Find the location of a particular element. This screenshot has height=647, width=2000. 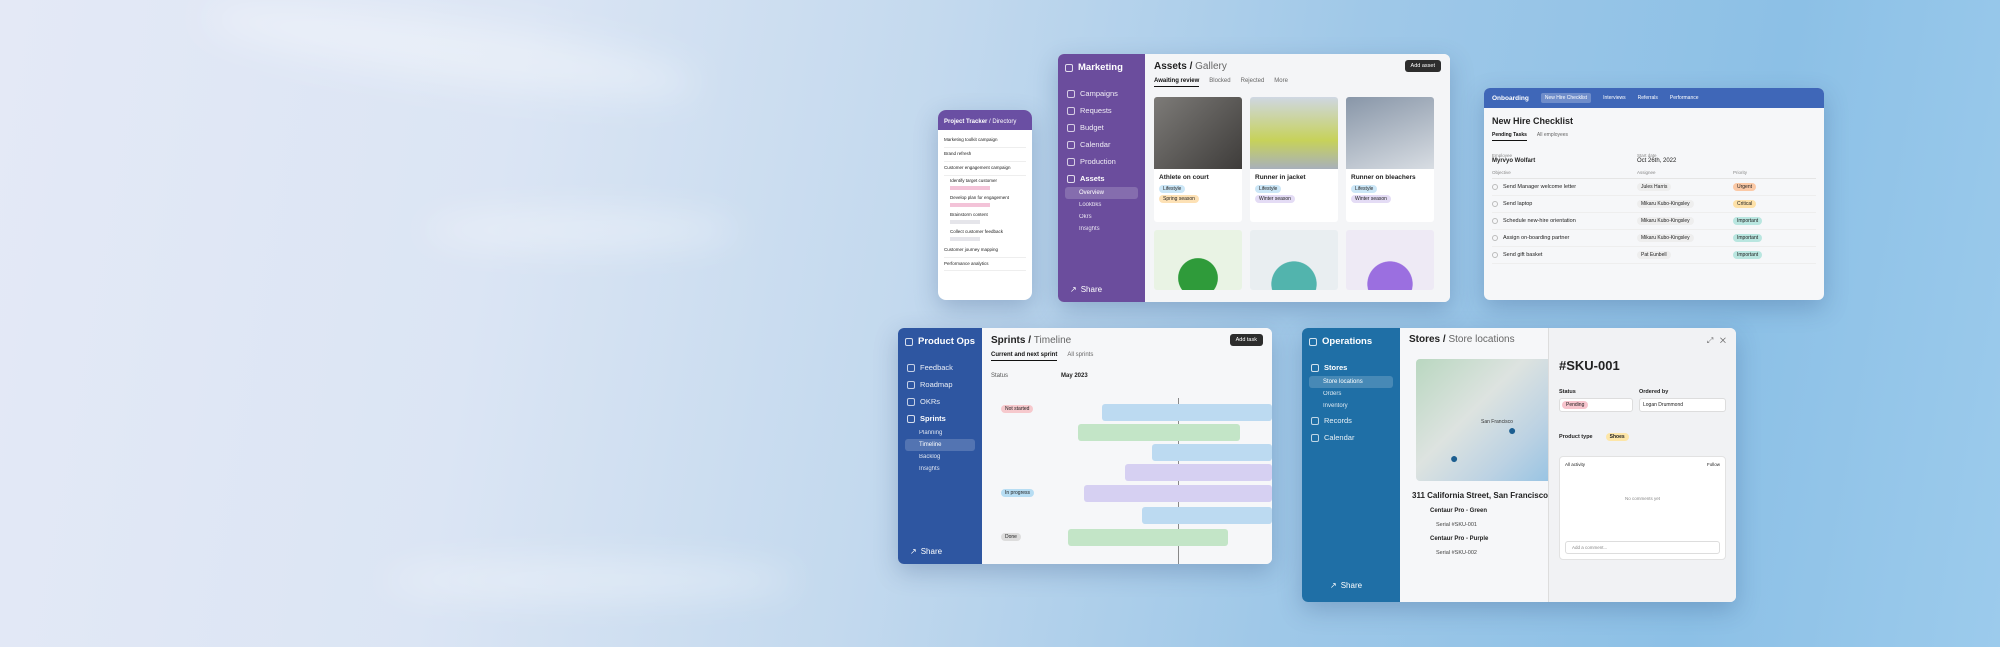

ordered-by-select: Logan Drummond is located at coordinates (1682, 405).